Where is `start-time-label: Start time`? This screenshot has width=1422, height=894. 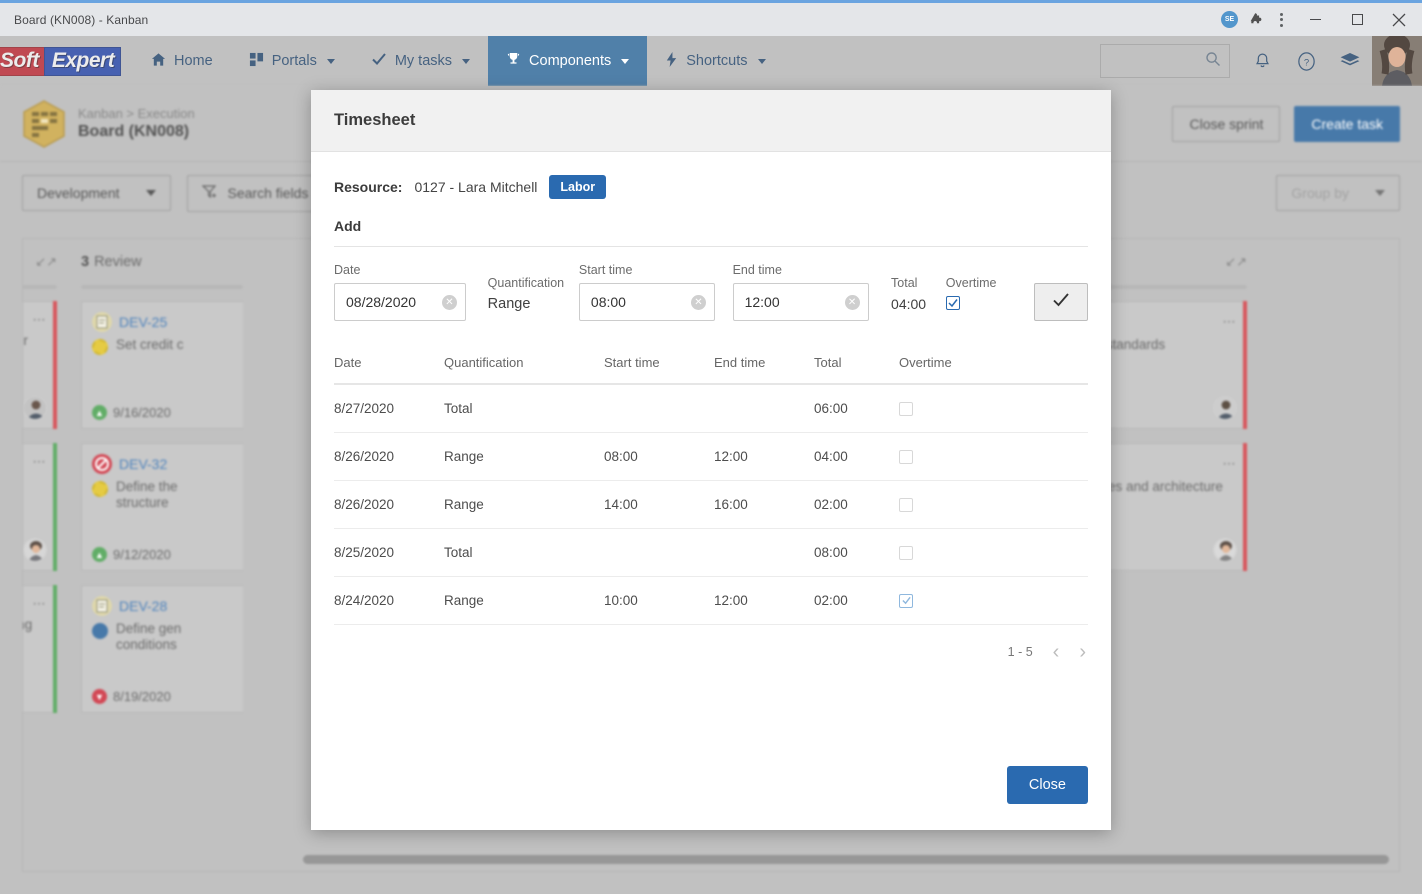 start-time-label: Start time is located at coordinates (605, 270).